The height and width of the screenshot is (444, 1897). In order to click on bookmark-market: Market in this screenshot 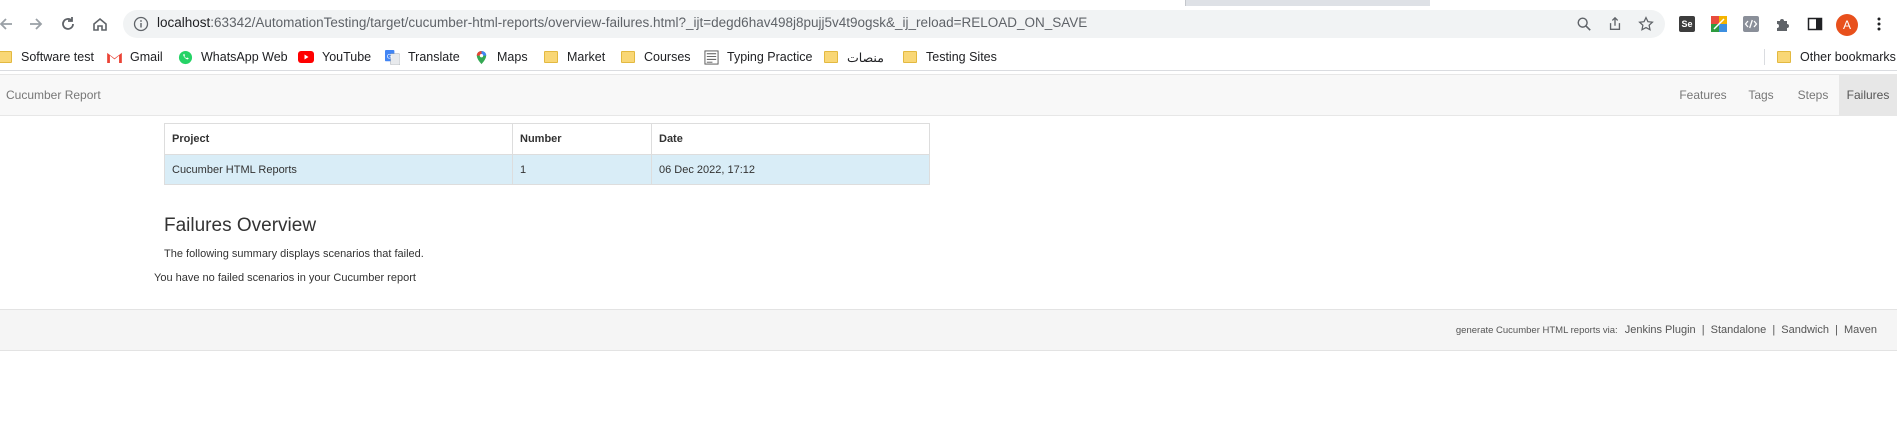, I will do `click(574, 57)`.